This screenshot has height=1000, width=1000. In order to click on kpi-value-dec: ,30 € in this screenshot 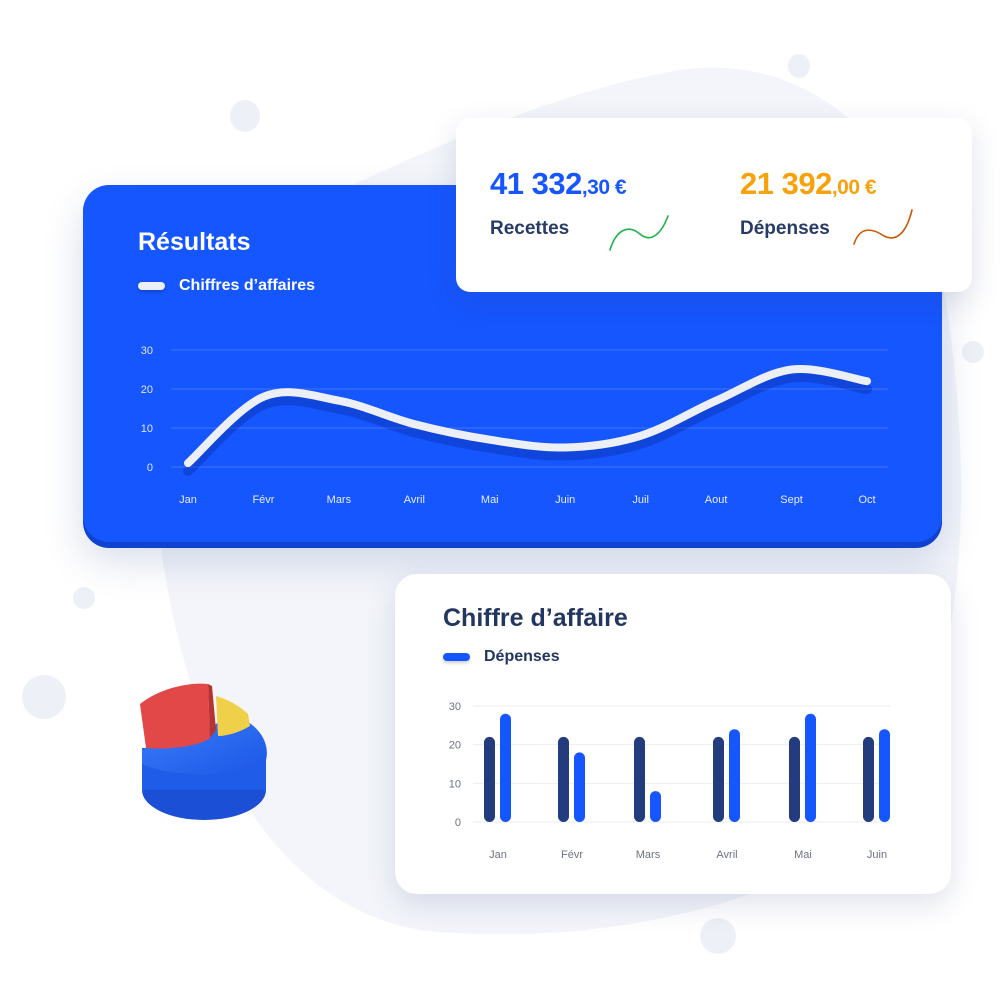, I will do `click(604, 187)`.